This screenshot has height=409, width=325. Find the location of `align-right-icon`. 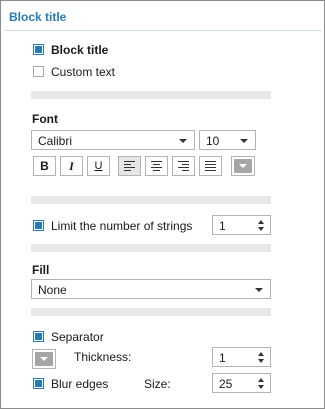

align-right-icon is located at coordinates (183, 166).